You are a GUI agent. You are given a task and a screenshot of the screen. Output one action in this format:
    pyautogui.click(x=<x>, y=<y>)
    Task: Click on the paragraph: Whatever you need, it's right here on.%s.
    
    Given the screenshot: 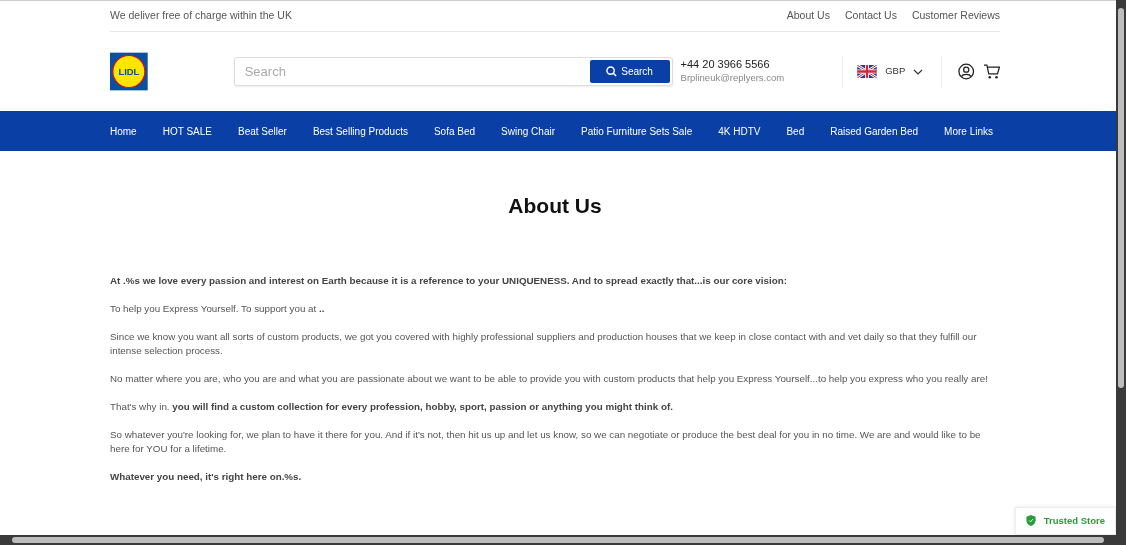 What is the action you would take?
    pyautogui.click(x=206, y=477)
    